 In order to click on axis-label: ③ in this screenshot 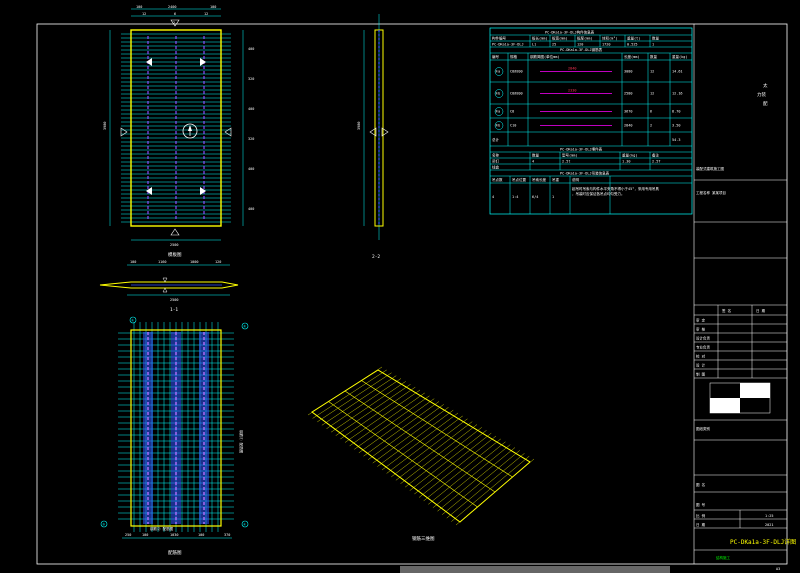, I will do `click(104, 525)`.